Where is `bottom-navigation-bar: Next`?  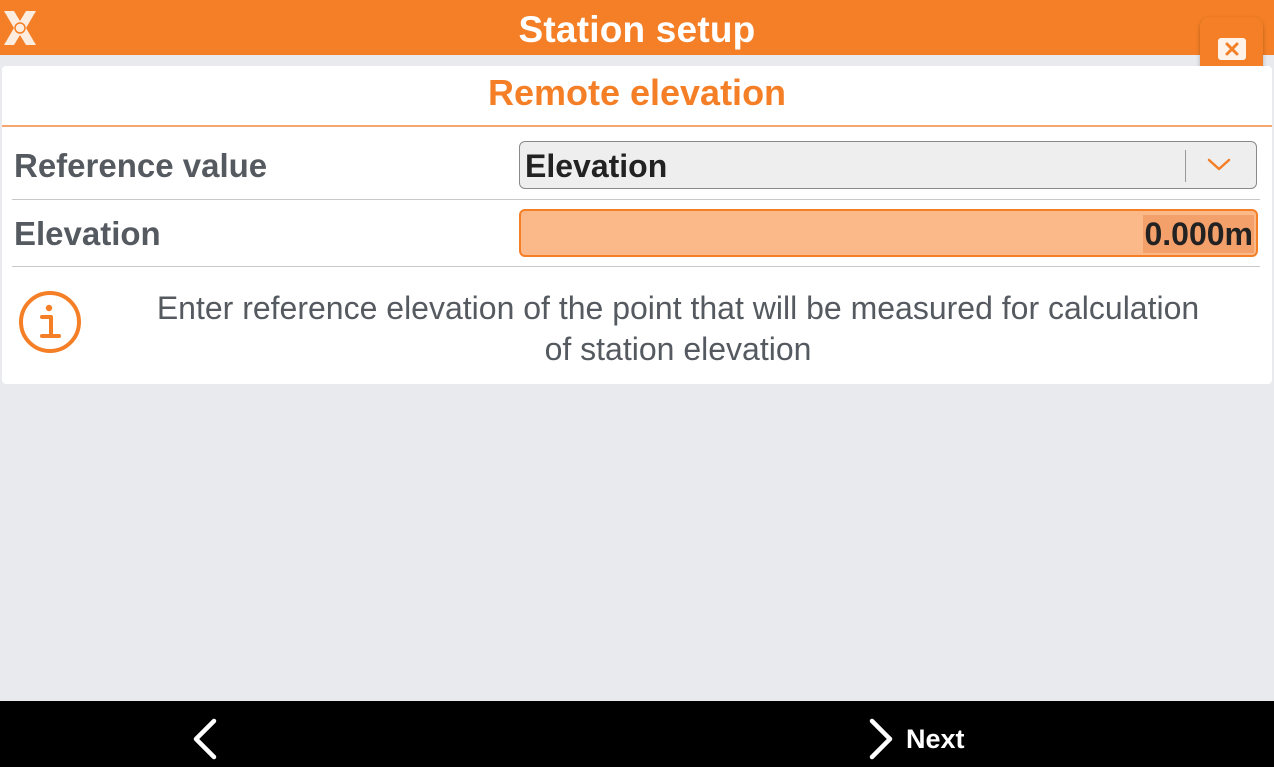
bottom-navigation-bar: Next is located at coordinates (637, 734).